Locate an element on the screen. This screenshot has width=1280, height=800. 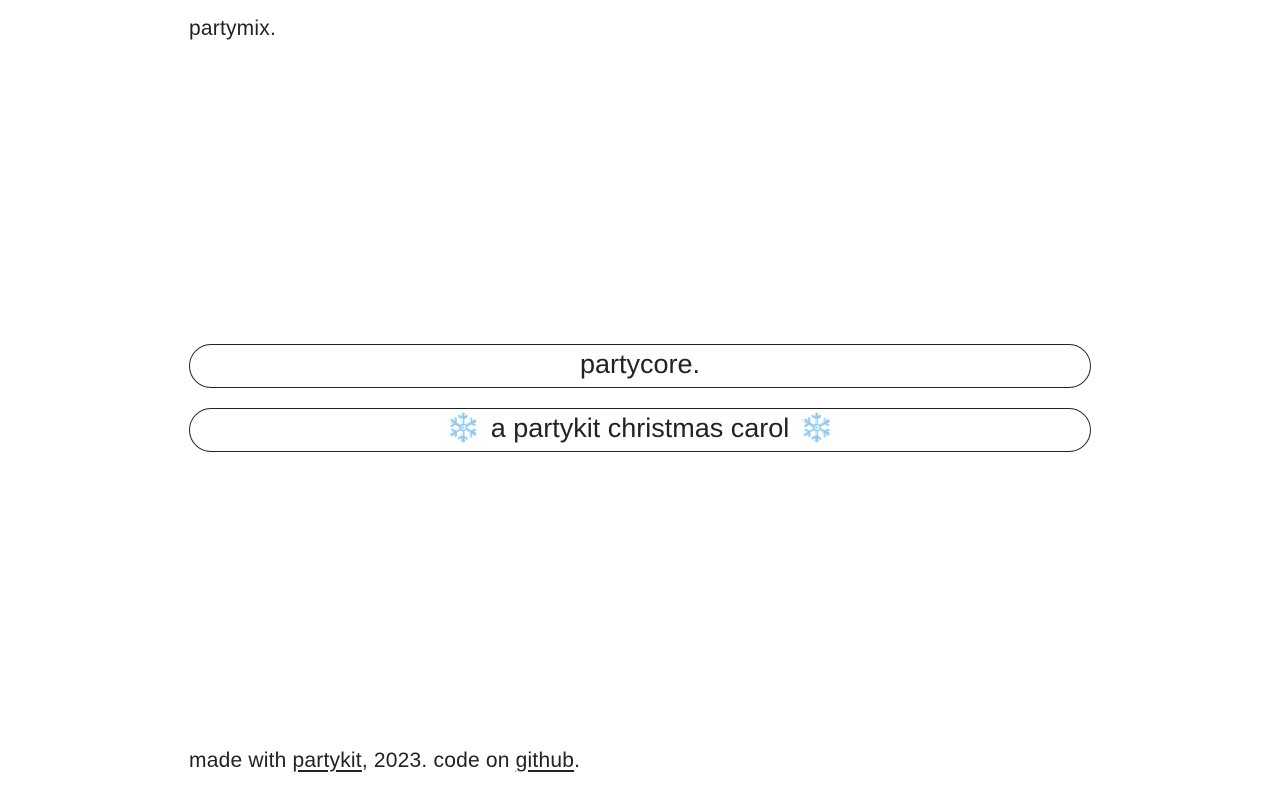
mix-label: a partykit christmas carol is located at coordinates (640, 427).